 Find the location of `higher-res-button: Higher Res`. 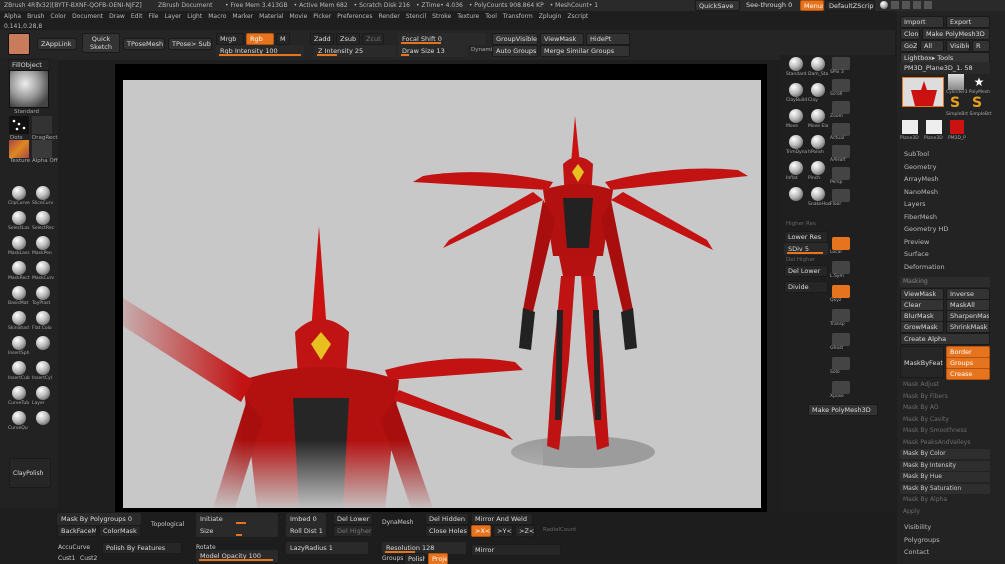

higher-res-button: Higher Res is located at coordinates (801, 224).